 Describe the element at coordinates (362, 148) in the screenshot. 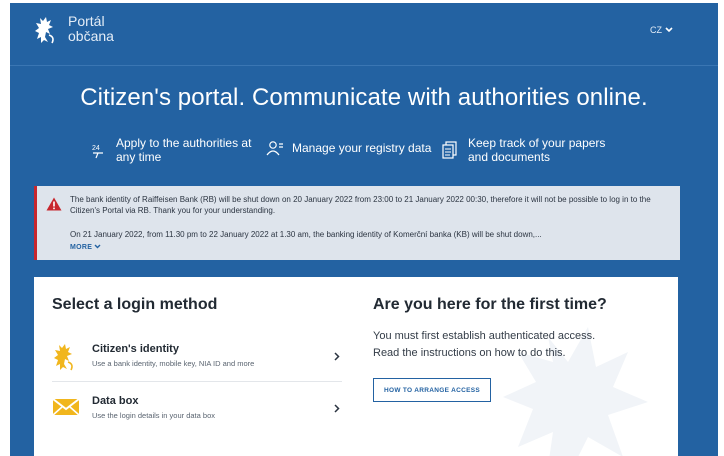

I see `feature-label: Manage your registry data` at that location.